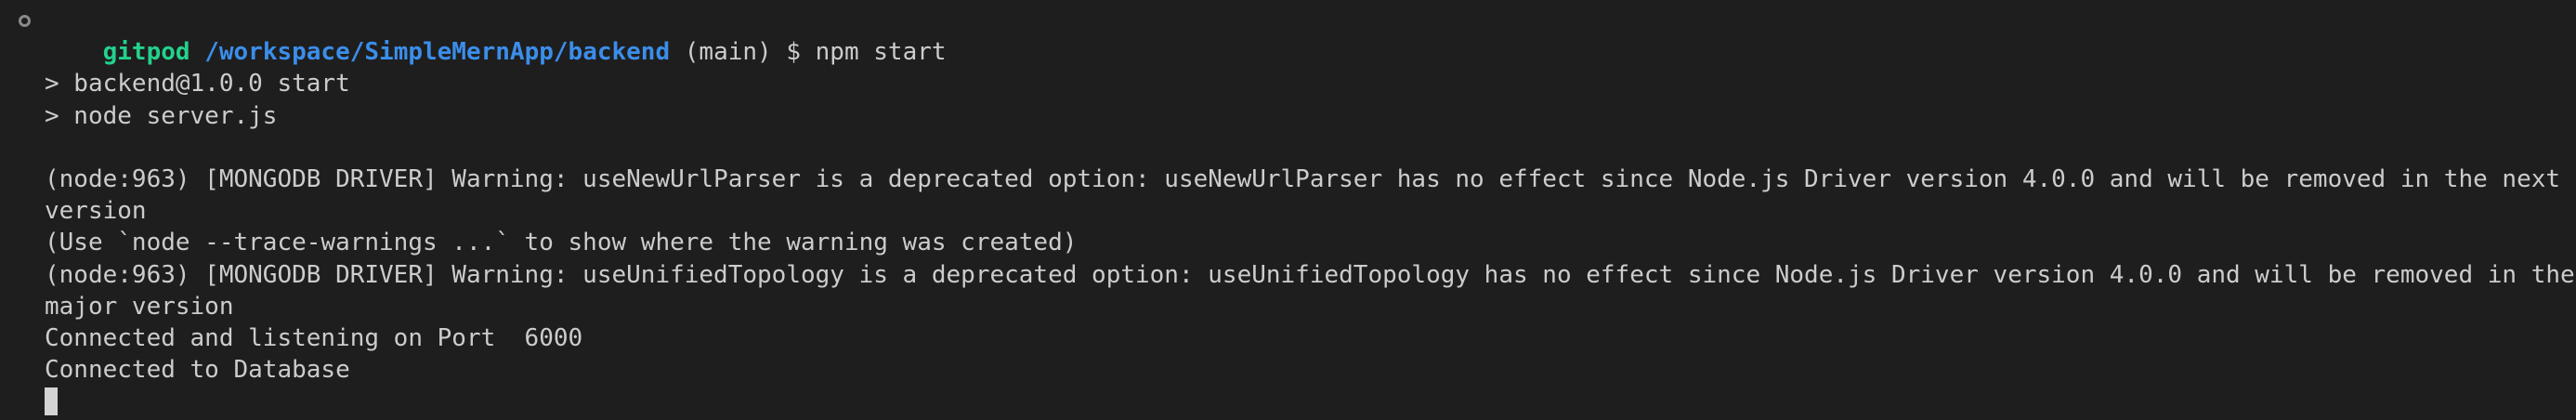 Image resolution: width=2576 pixels, height=420 pixels. Describe the element at coordinates (314, 337) in the screenshot. I see `listening-line: Connected and listening on Port 6000` at that location.